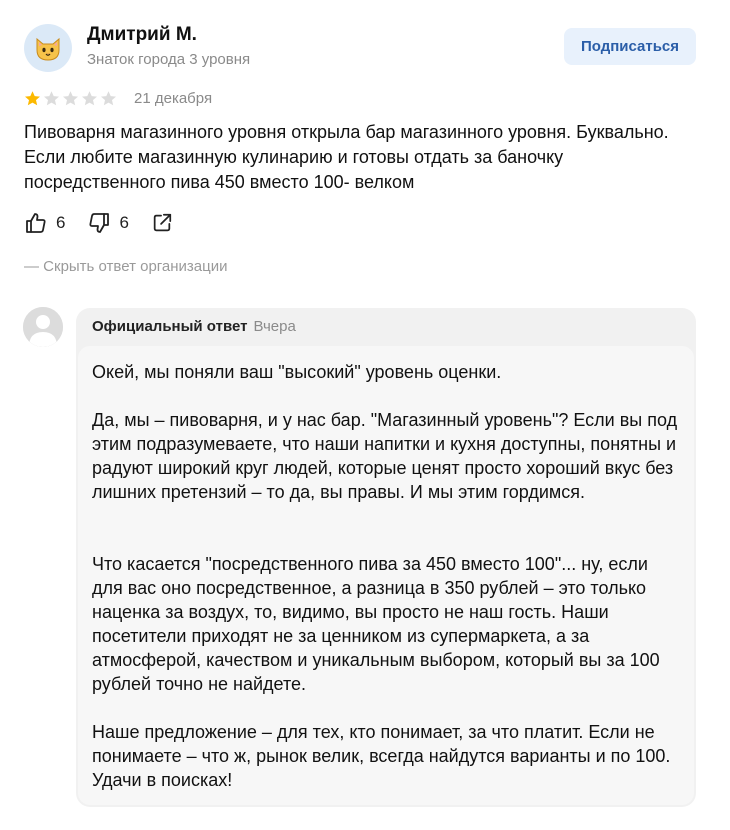  I want to click on author-avatar, so click(48, 48).